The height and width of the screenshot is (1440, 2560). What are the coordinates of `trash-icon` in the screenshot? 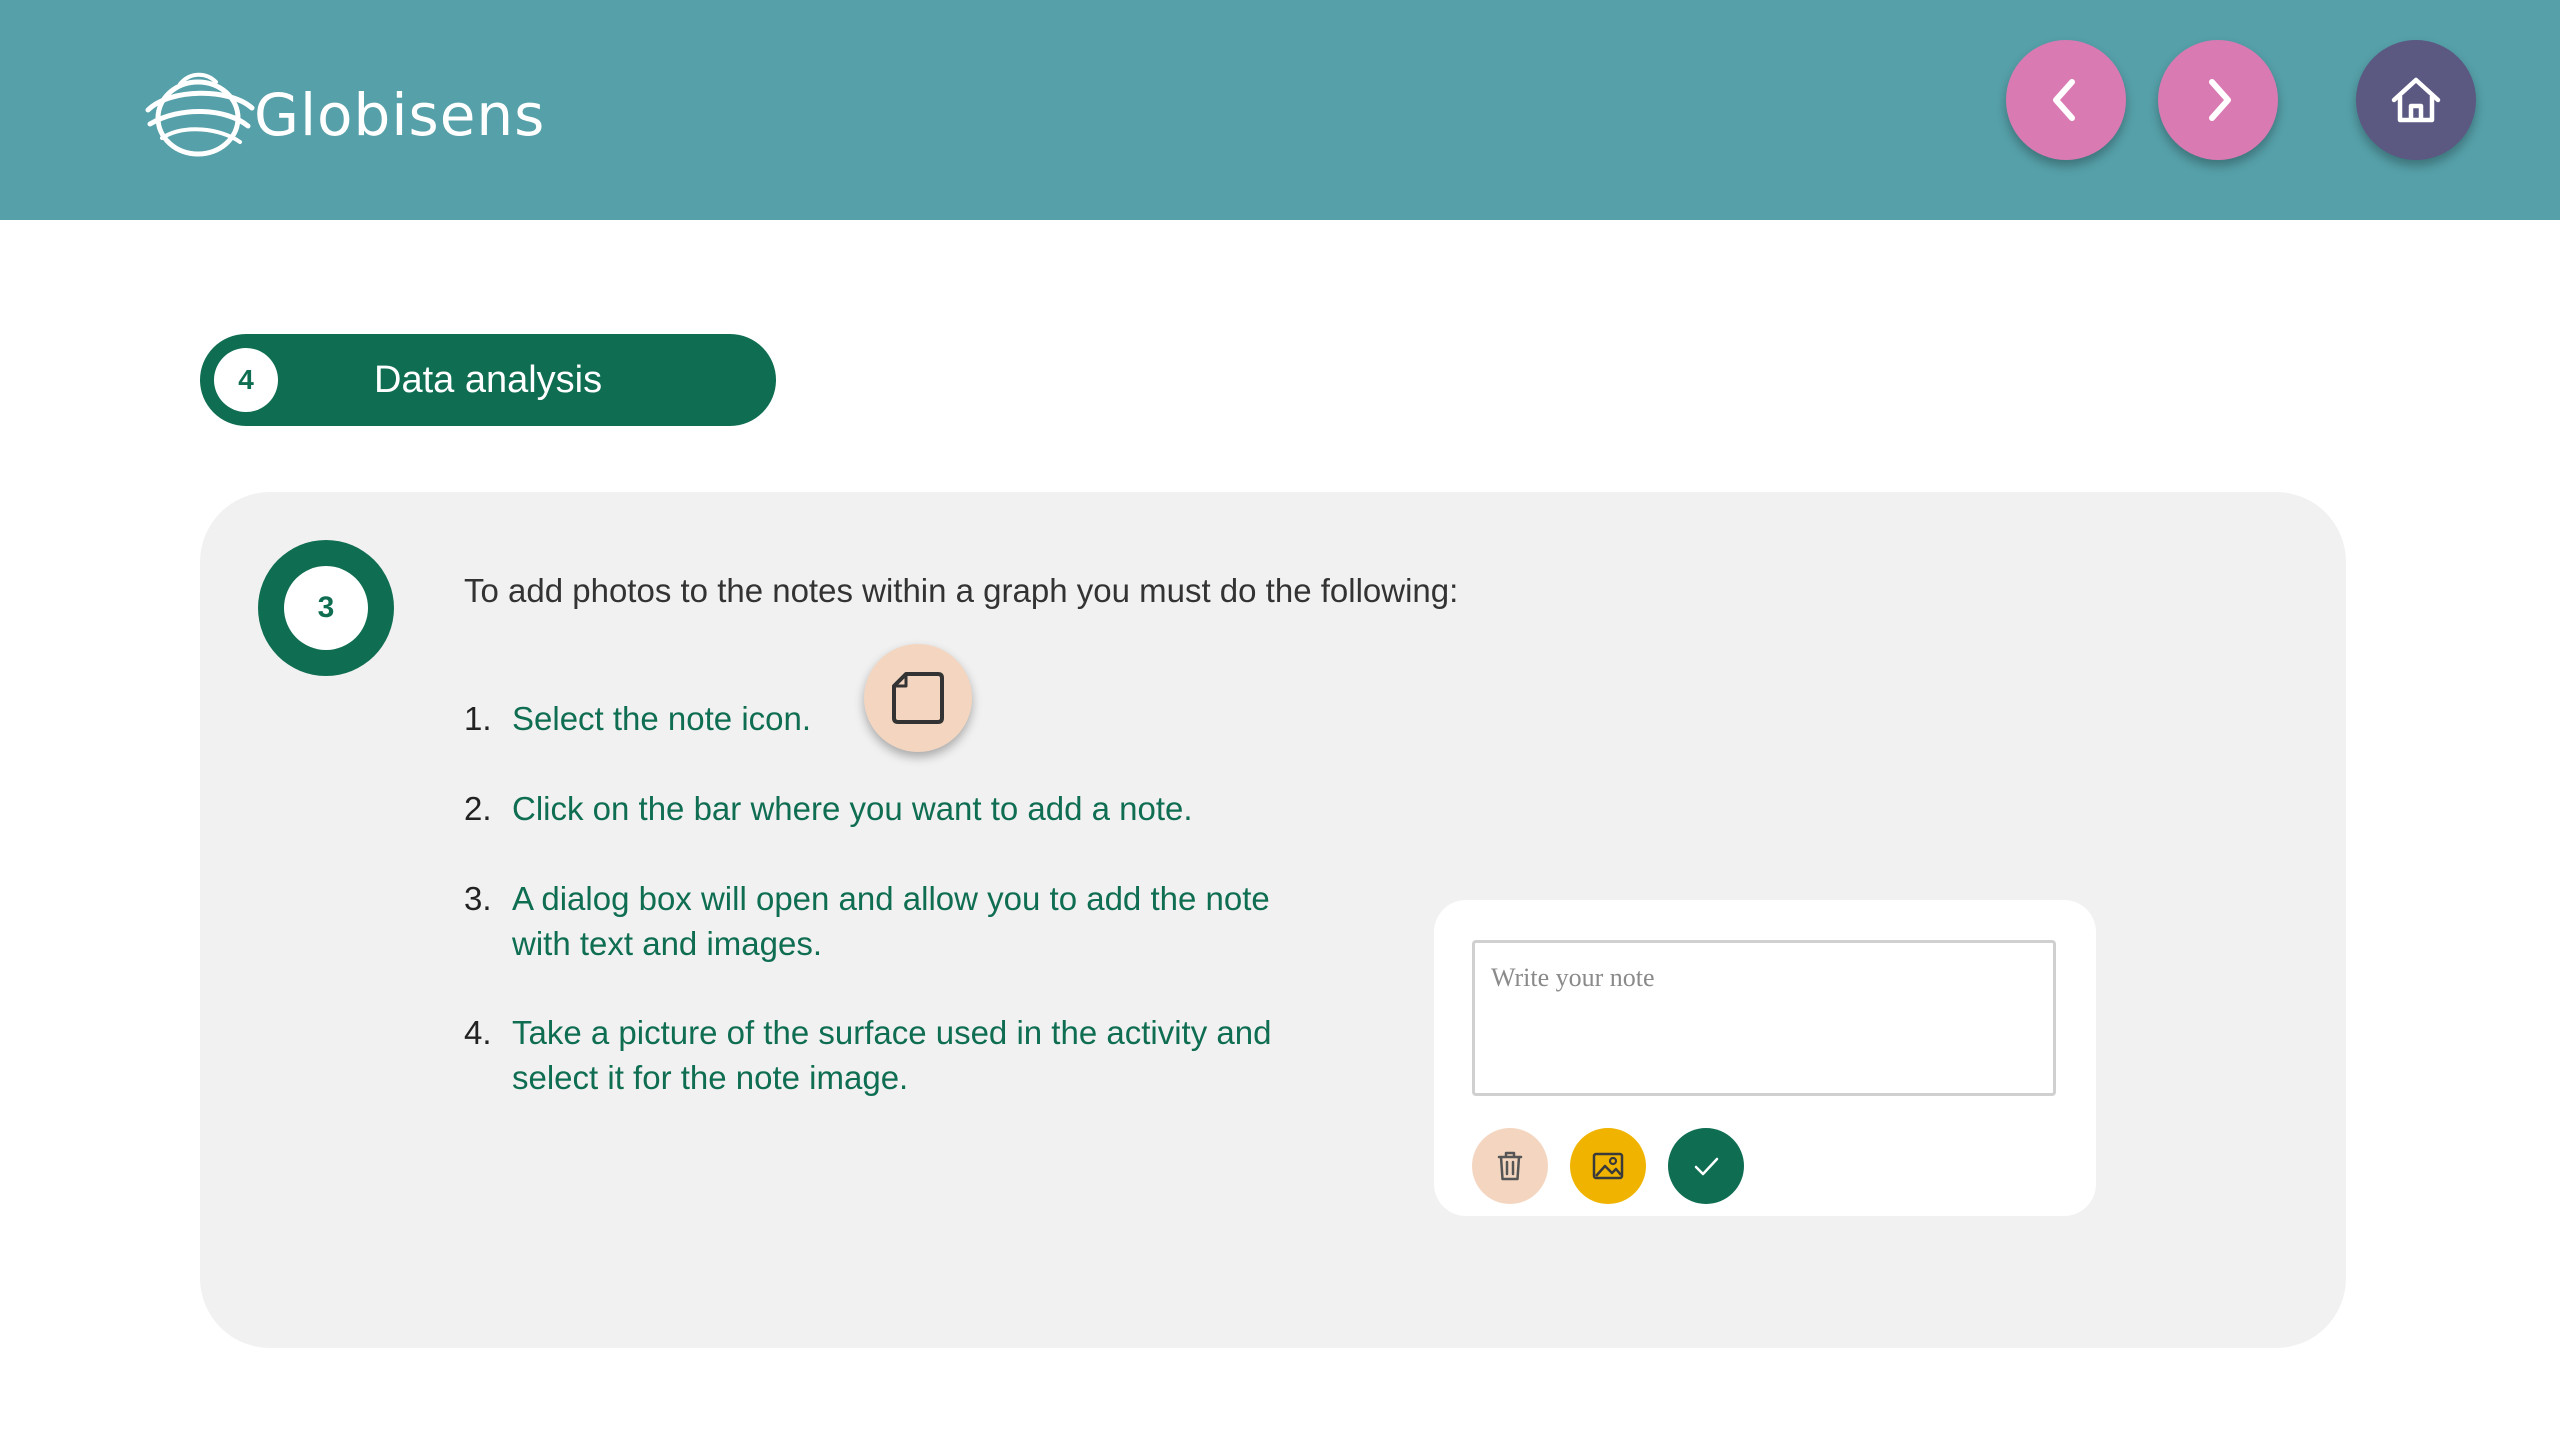 It's located at (1510, 1166).